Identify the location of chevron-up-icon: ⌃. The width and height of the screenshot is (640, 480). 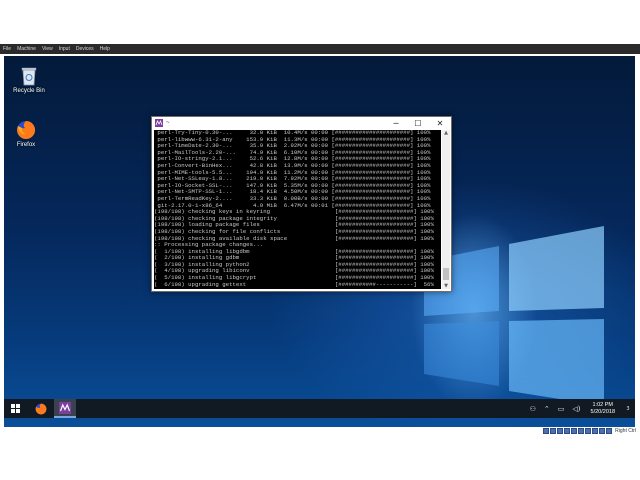
(547, 409).